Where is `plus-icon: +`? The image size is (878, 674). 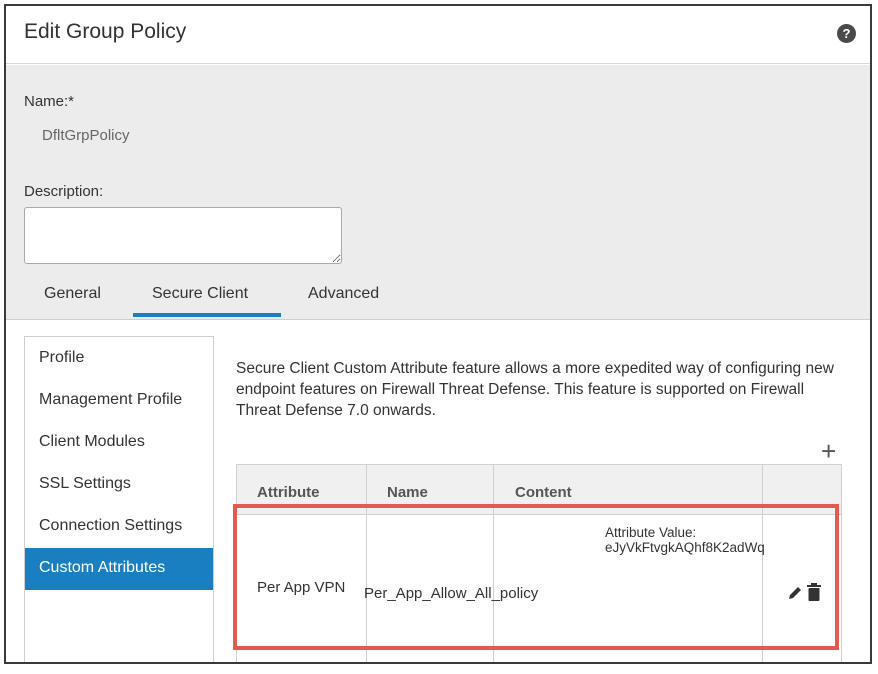
plus-icon: + is located at coordinates (828, 451).